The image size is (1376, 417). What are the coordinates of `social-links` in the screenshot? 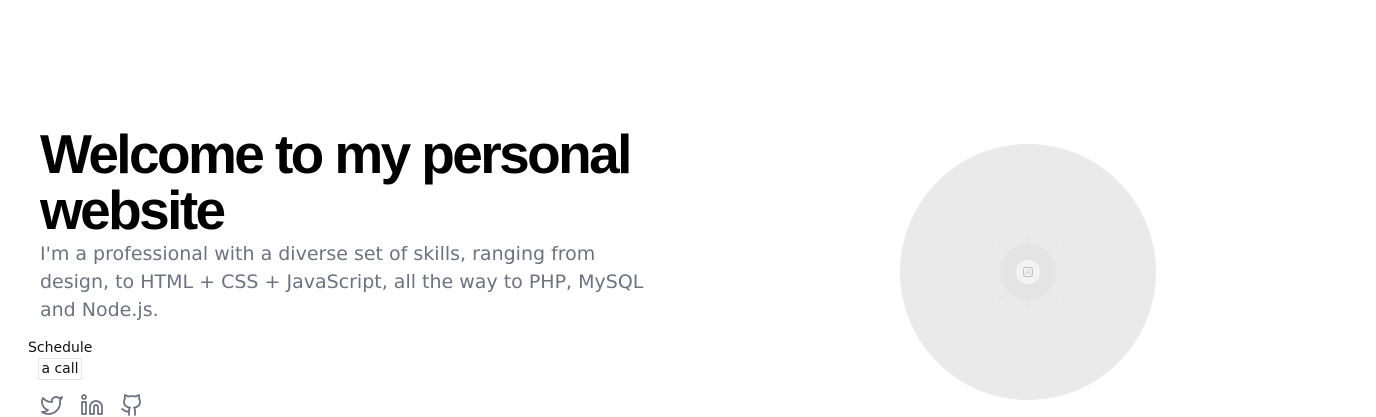 It's located at (92, 405).